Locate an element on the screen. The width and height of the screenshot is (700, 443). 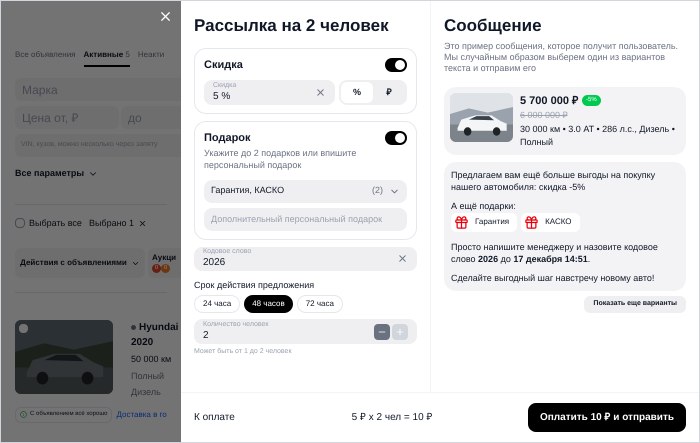
gift-select: Гарантия, КАСКО (2) is located at coordinates (305, 191).